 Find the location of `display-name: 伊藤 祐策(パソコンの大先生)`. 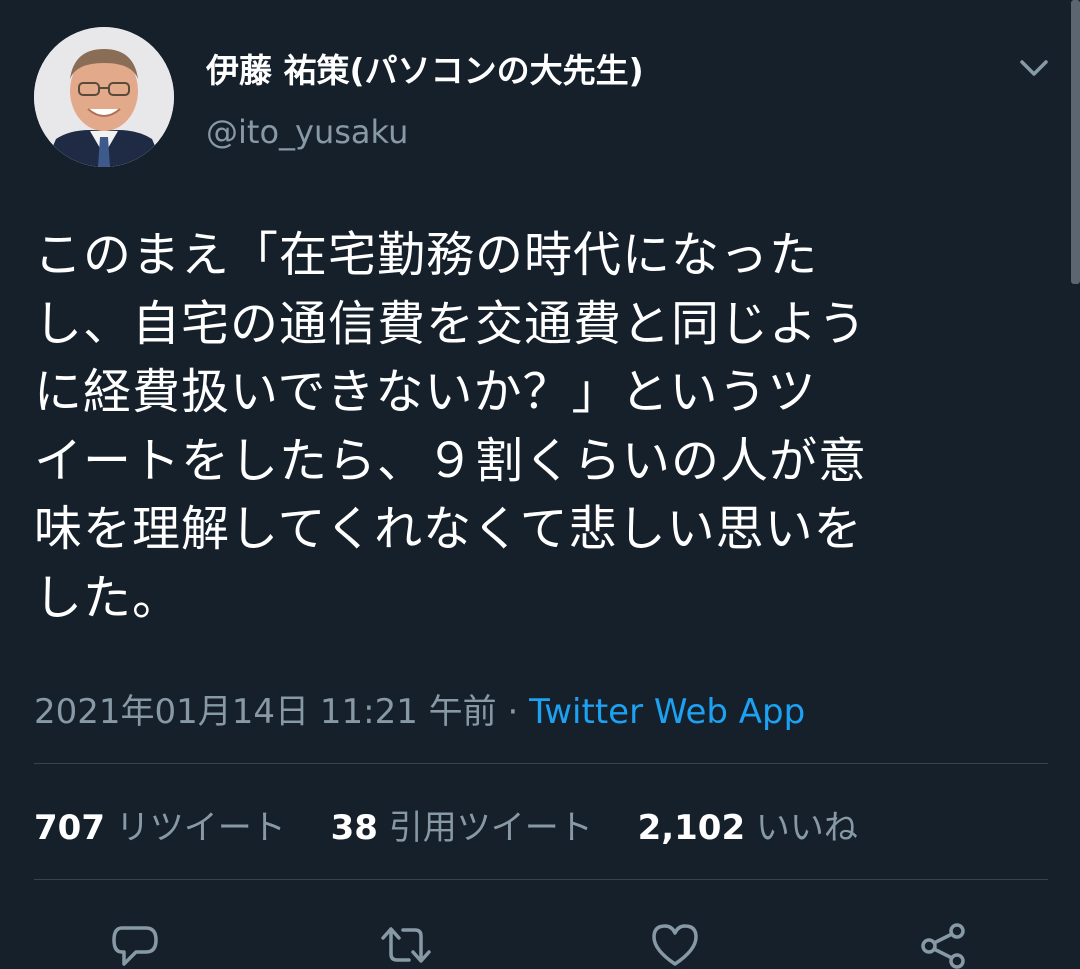

display-name: 伊藤 祐策(パソコンの大先生) is located at coordinates (425, 68).